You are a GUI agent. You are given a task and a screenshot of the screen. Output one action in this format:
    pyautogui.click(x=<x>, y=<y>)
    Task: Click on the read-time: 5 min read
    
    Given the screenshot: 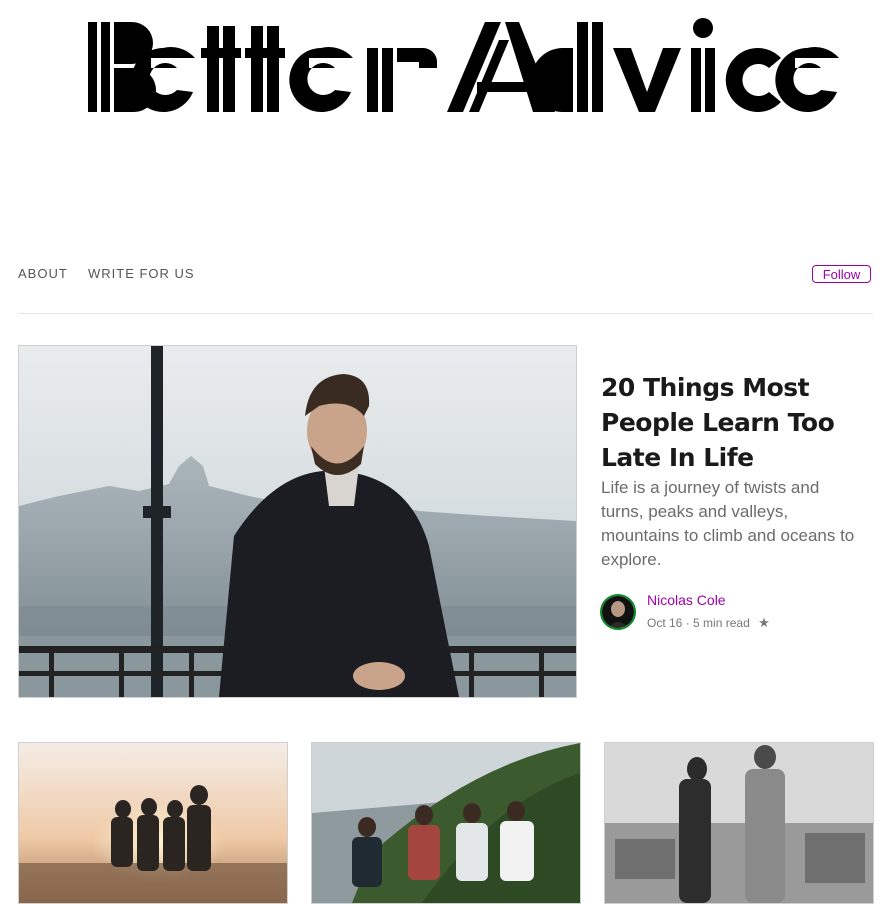 What is the action you would take?
    pyautogui.click(x=721, y=623)
    